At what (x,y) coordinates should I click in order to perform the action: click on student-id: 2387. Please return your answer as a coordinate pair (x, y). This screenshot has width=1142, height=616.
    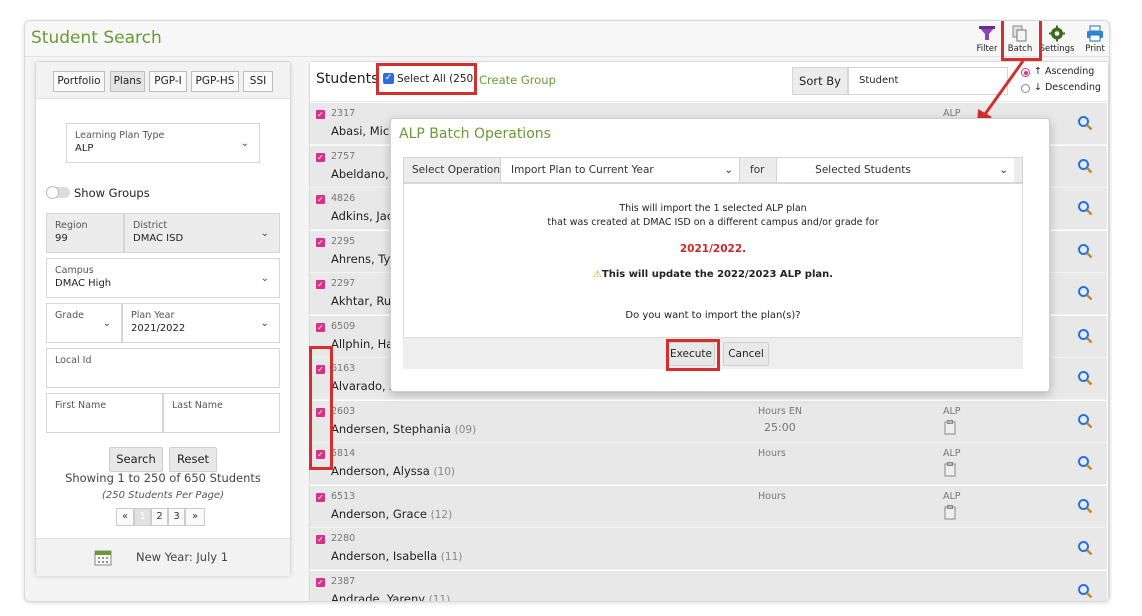
    Looking at the image, I should click on (343, 581).